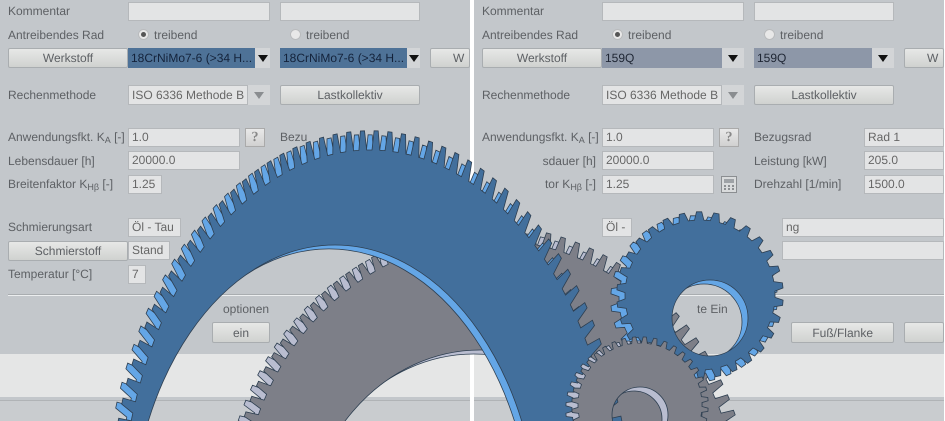 The image size is (945, 421). What do you see at coordinates (712, 309) in the screenshot?
I see `group-label: te Ein` at bounding box center [712, 309].